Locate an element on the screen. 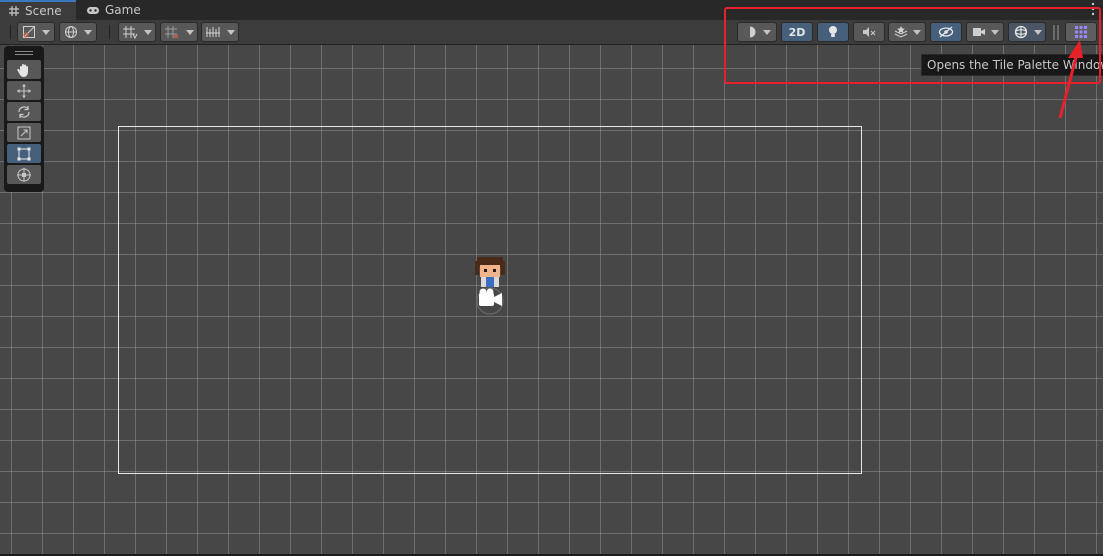  grid-snap-dropdown is located at coordinates (137, 32).